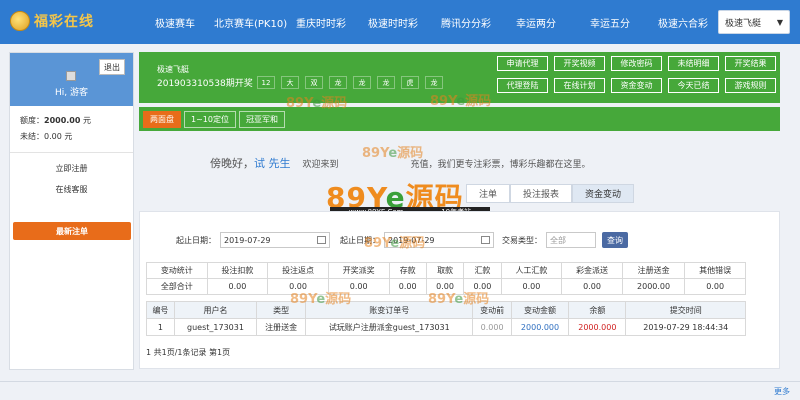  Describe the element at coordinates (522, 63) in the screenshot. I see `apply-agent-button: 申请代理` at that location.